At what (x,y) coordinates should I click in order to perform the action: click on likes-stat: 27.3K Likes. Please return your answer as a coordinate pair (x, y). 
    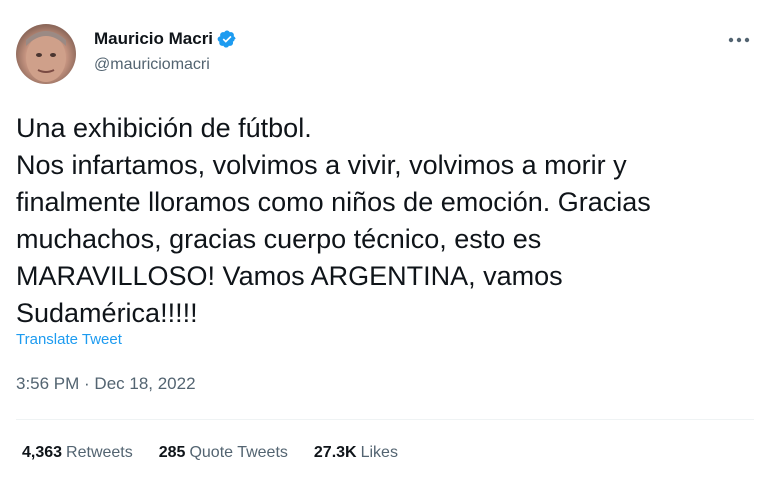
    Looking at the image, I should click on (356, 453).